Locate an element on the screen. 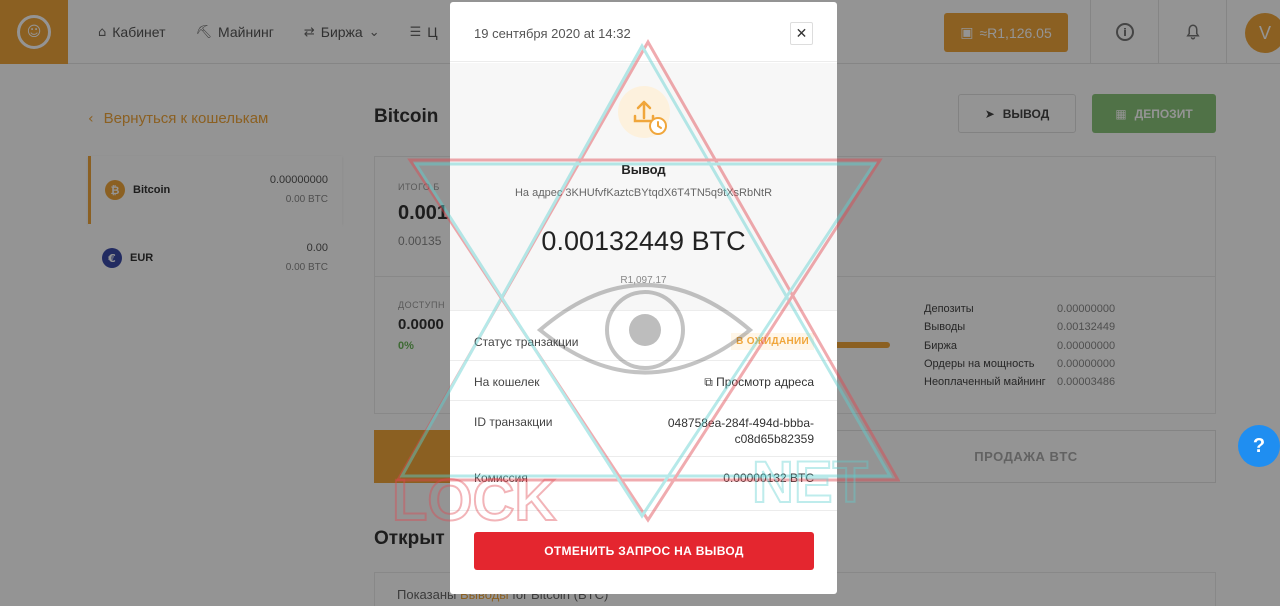 Image resolution: width=1280 pixels, height=606 pixels. fee-value: 0.00000132 BTC is located at coordinates (768, 478).